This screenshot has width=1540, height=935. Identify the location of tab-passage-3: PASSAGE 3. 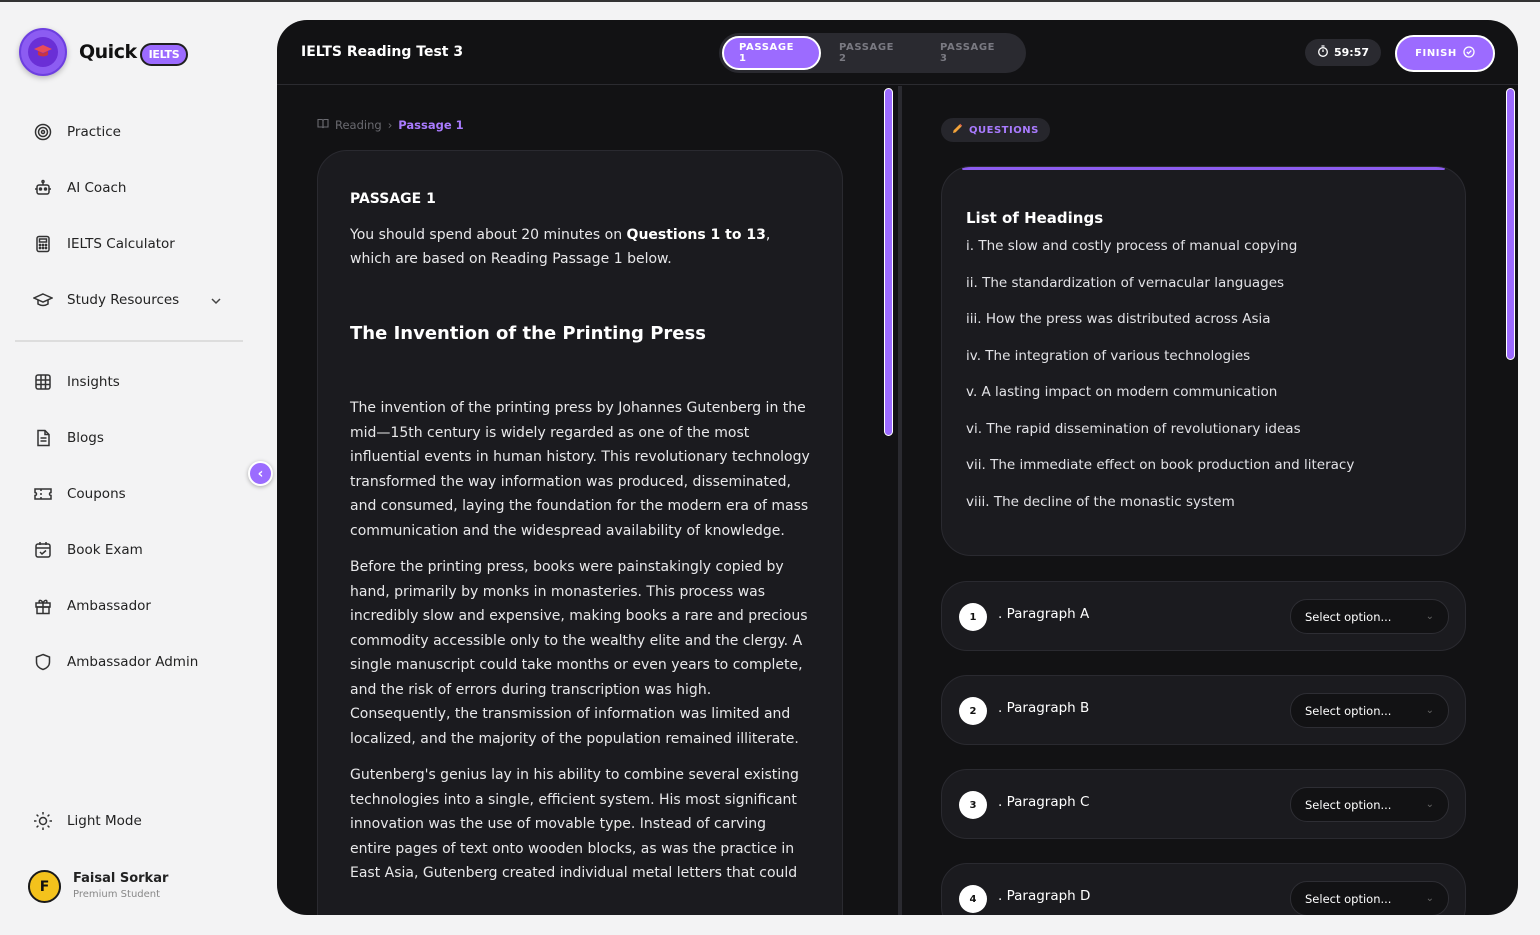
(972, 53).